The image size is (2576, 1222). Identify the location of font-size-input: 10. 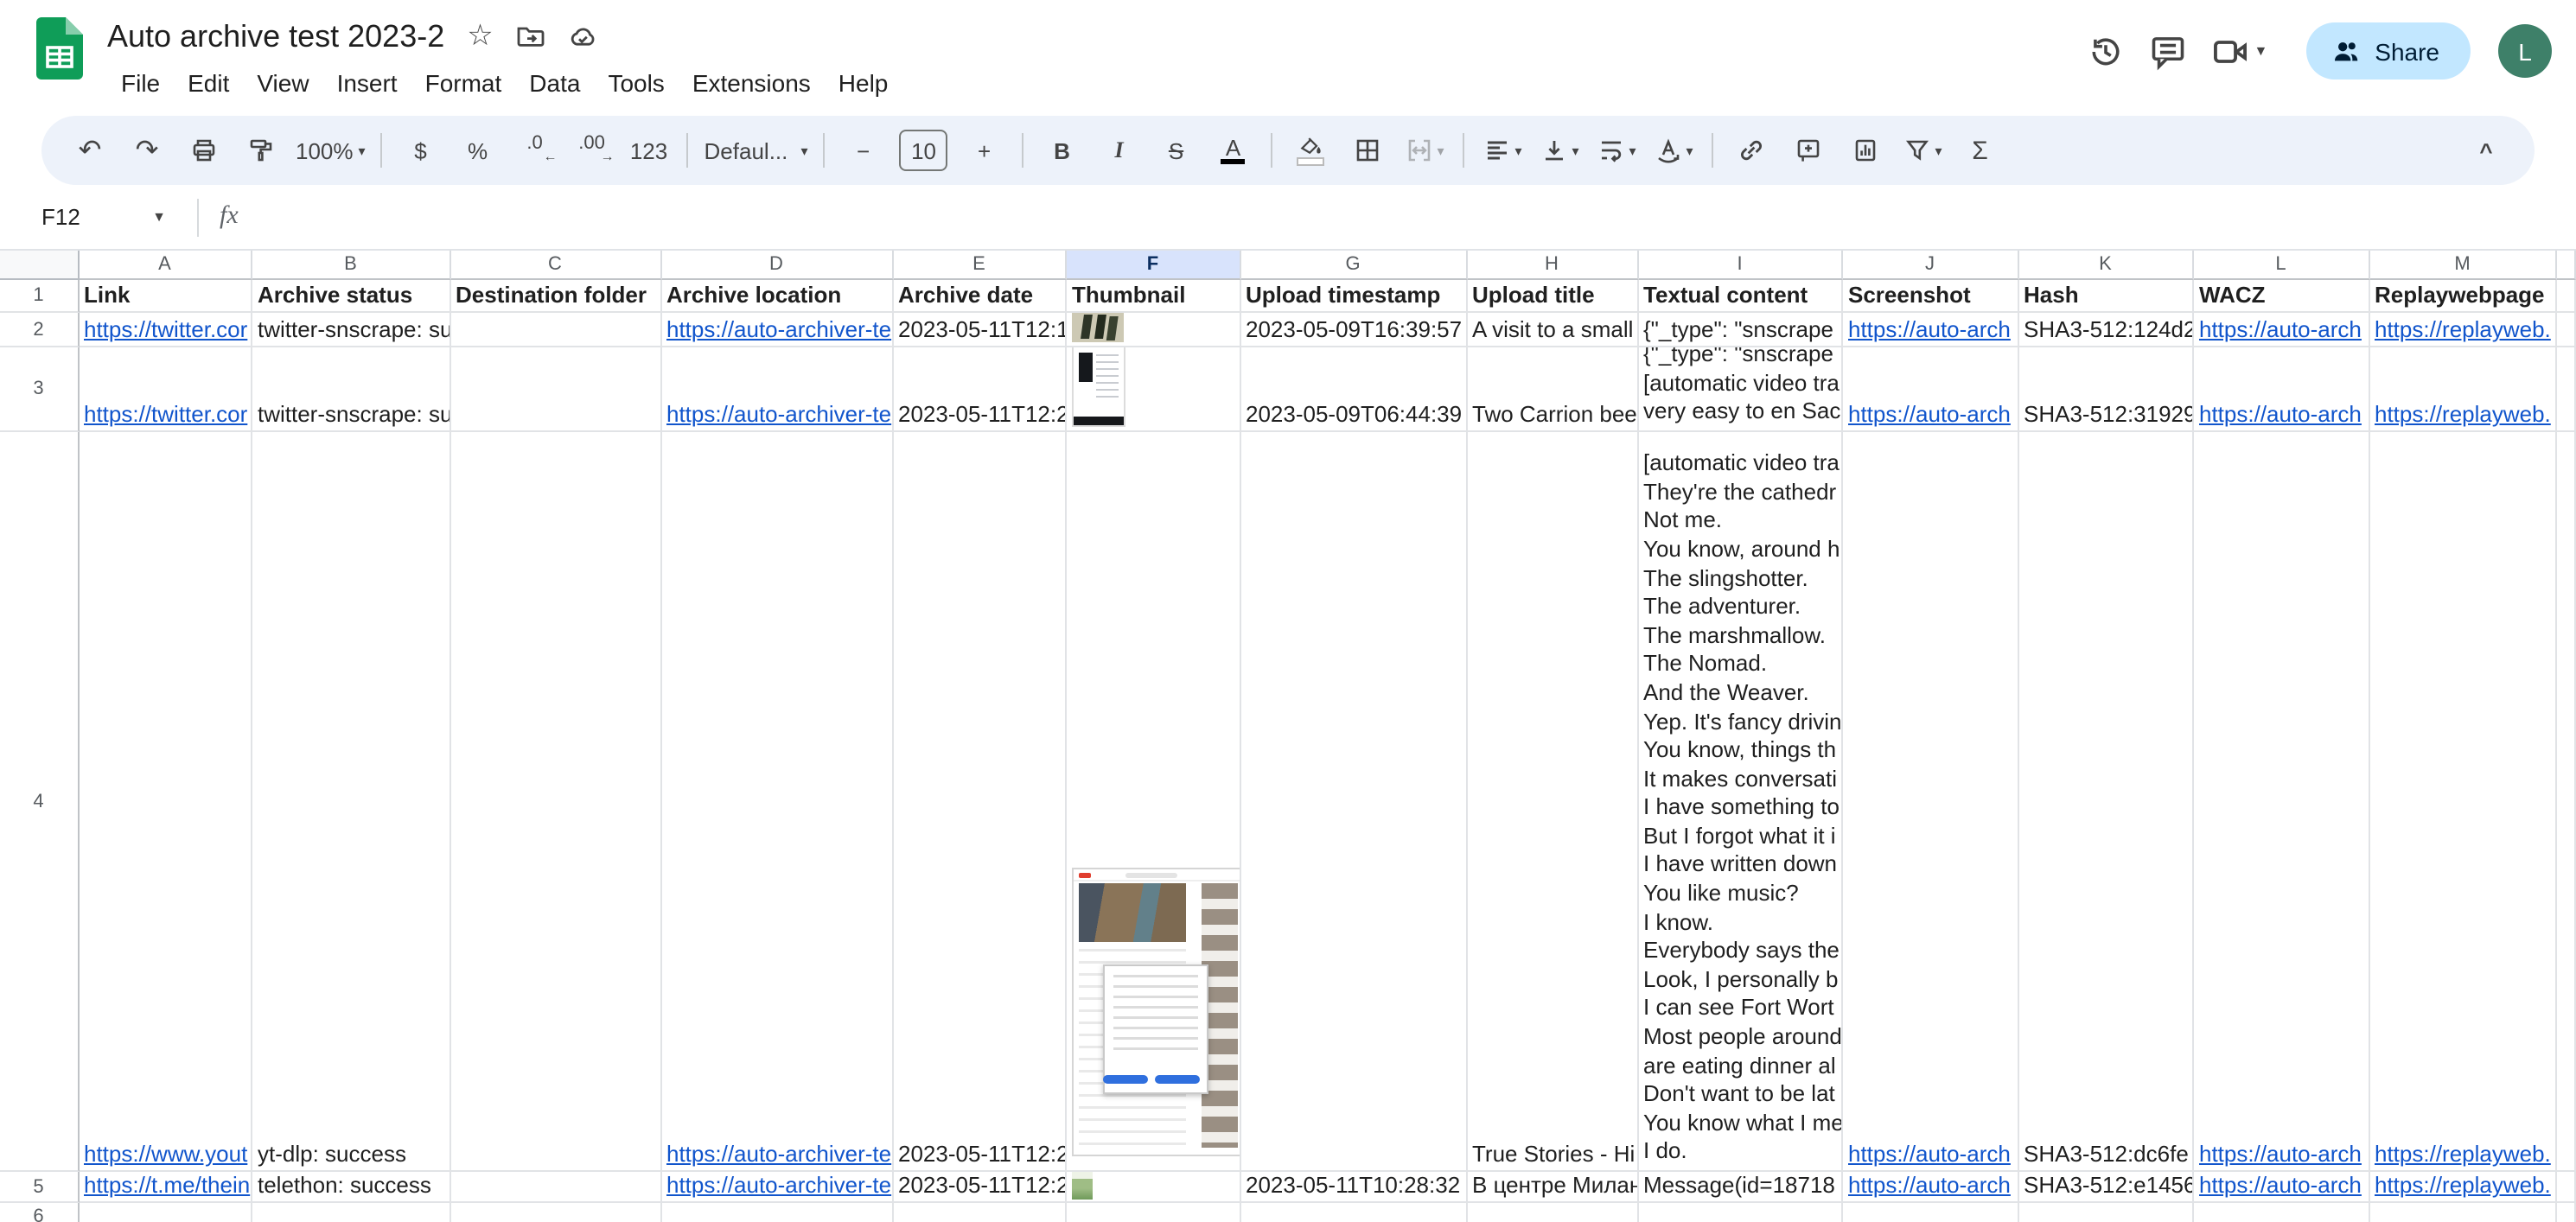
(923, 150).